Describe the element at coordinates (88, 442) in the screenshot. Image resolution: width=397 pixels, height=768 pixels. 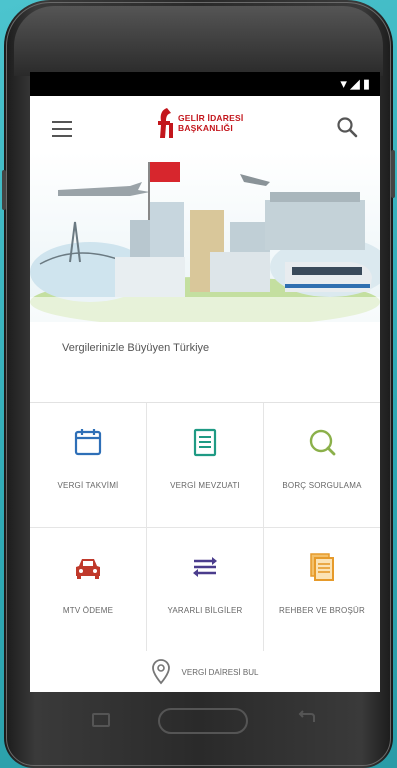
I see `calendar-icon` at that location.